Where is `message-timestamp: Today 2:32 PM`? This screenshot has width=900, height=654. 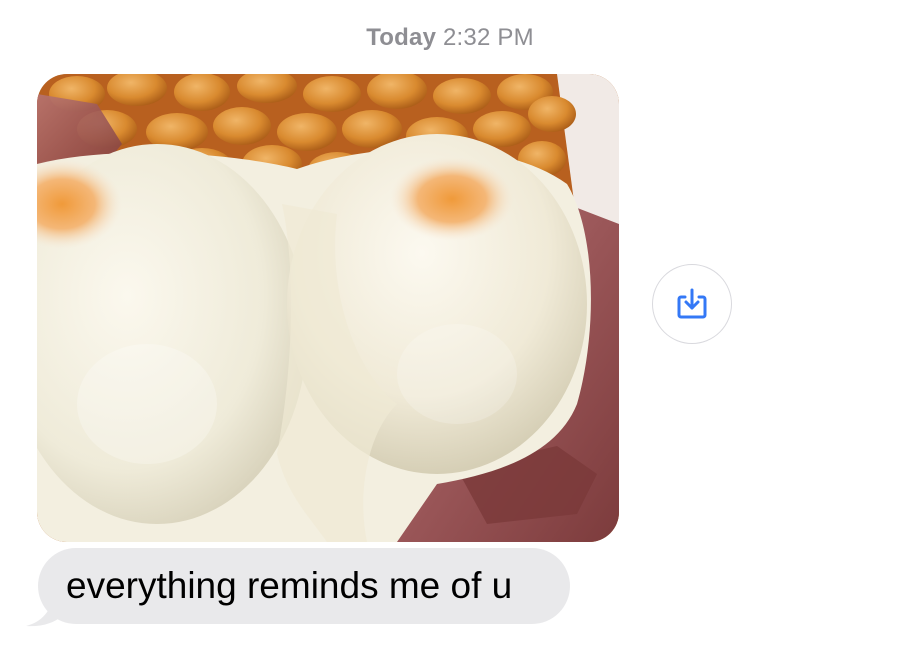 message-timestamp: Today 2:32 PM is located at coordinates (450, 38).